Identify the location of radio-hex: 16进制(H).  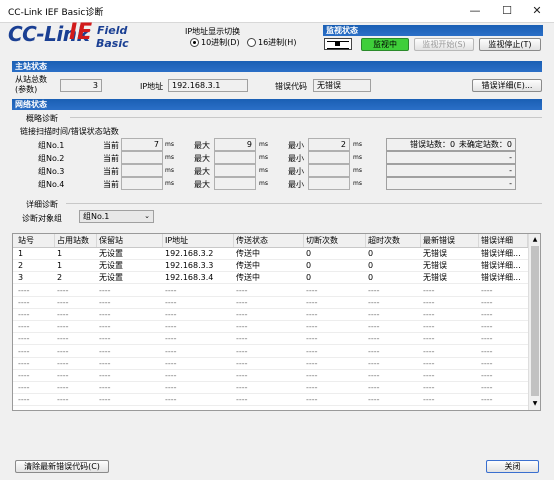
(271, 42).